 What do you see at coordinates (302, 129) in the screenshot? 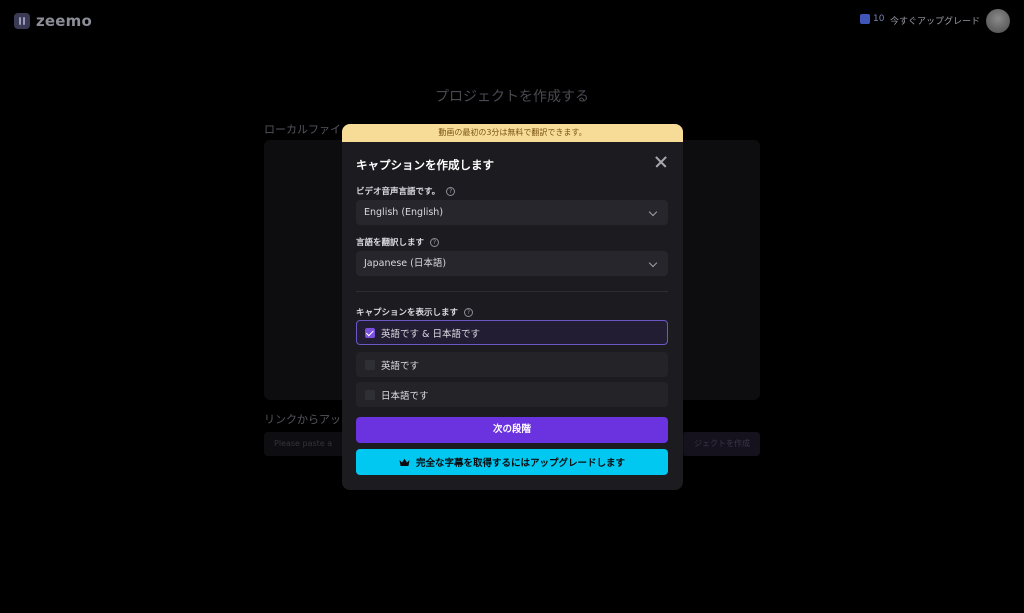
I see `local-file-label: ローカルファイ` at bounding box center [302, 129].